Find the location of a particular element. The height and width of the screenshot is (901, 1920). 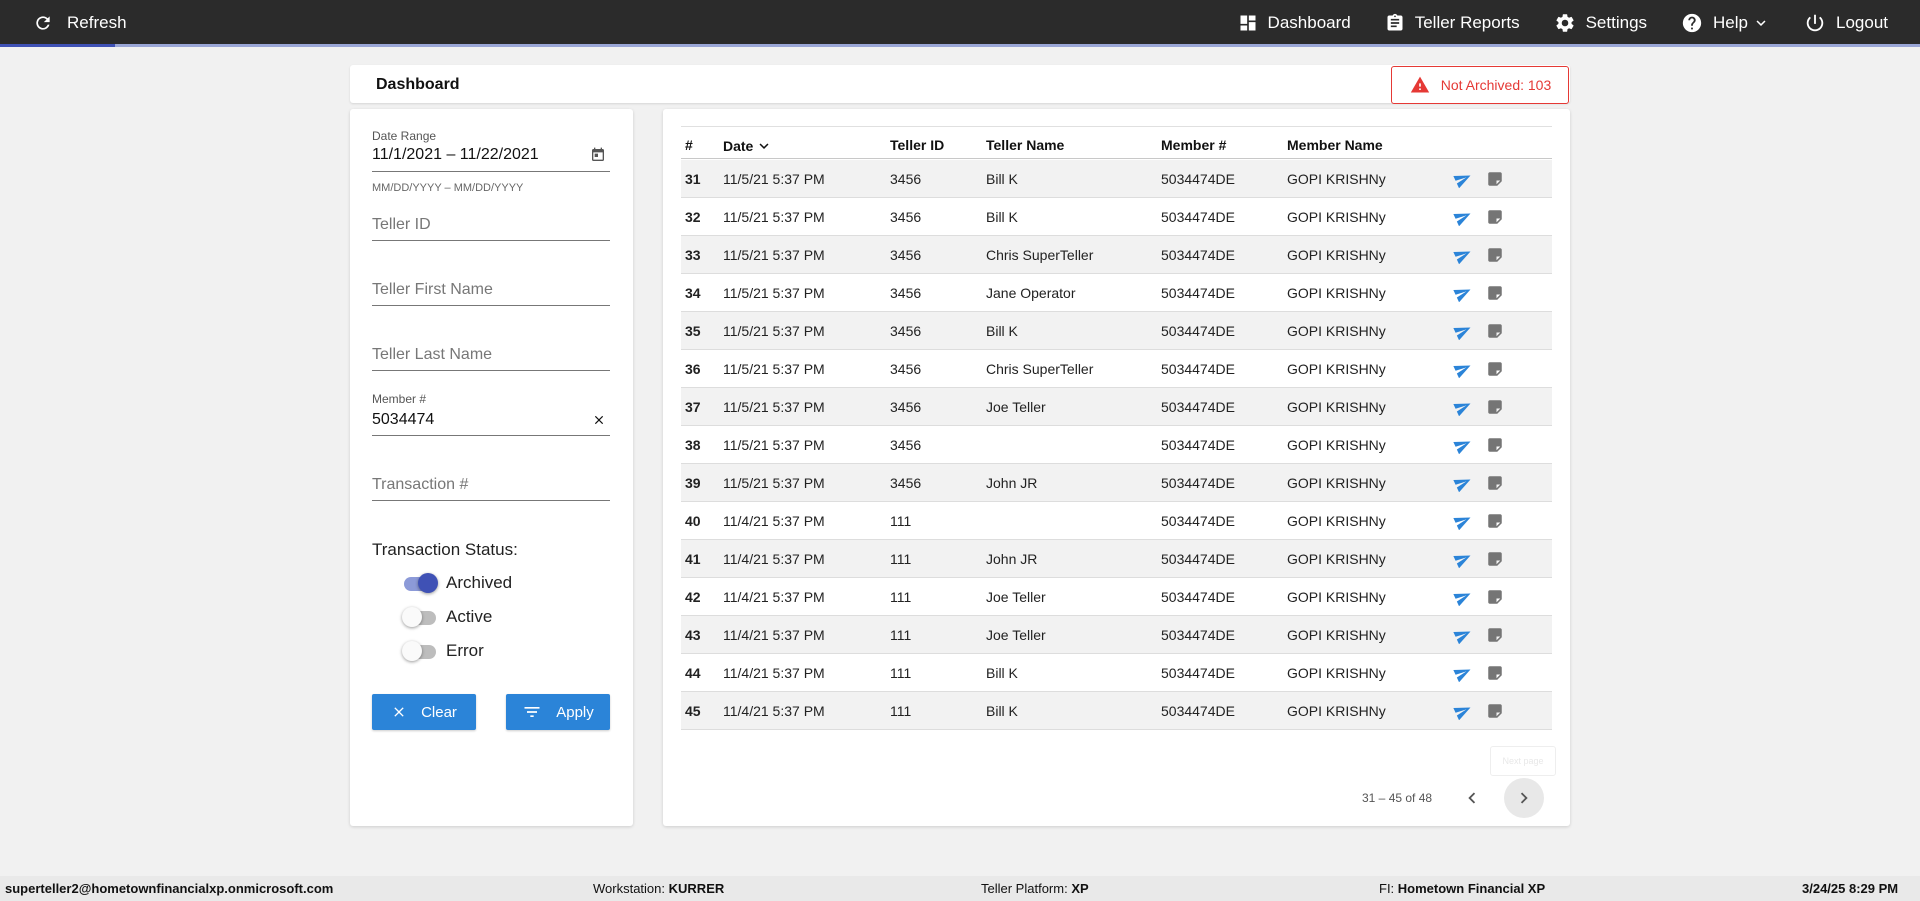

nav-teller-reports: Teller Reports is located at coordinates (1452, 23).